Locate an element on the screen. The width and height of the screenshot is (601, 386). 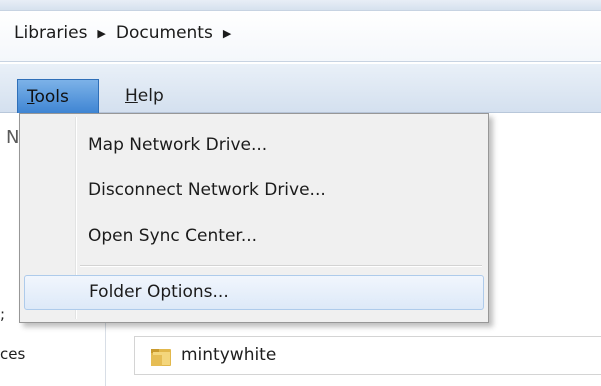
menu-tools-label: ools is located at coordinates (51, 97).